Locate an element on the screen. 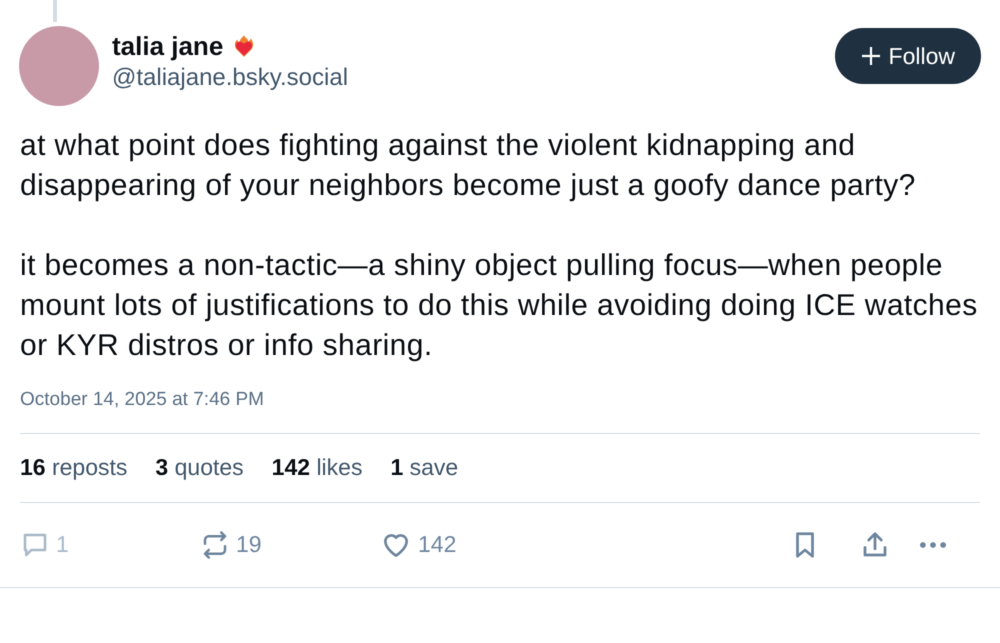 This screenshot has width=1000, height=643. like-button: 142 is located at coordinates (418, 544).